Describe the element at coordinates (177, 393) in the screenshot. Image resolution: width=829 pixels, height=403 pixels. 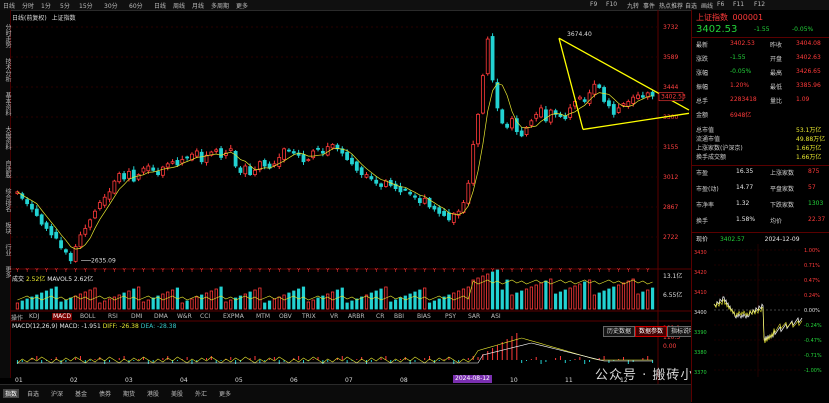
I see `bottom-tab-7: 美股` at that location.